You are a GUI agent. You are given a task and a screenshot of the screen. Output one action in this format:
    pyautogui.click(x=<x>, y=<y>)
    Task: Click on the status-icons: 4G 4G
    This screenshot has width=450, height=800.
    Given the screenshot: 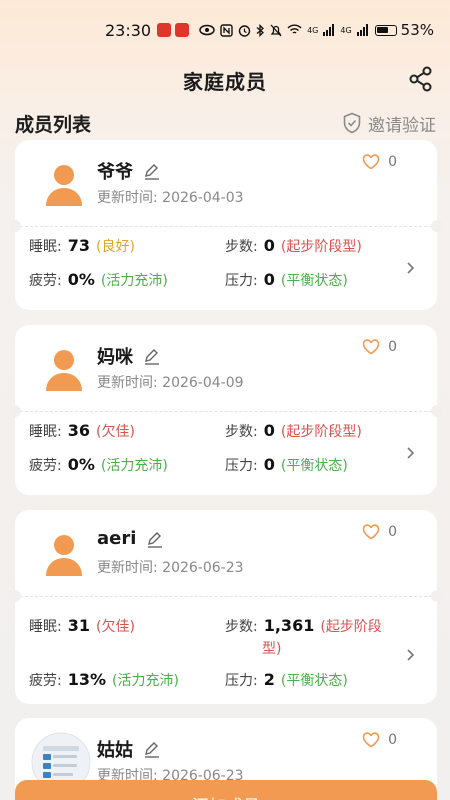 What is the action you would take?
    pyautogui.click(x=284, y=30)
    